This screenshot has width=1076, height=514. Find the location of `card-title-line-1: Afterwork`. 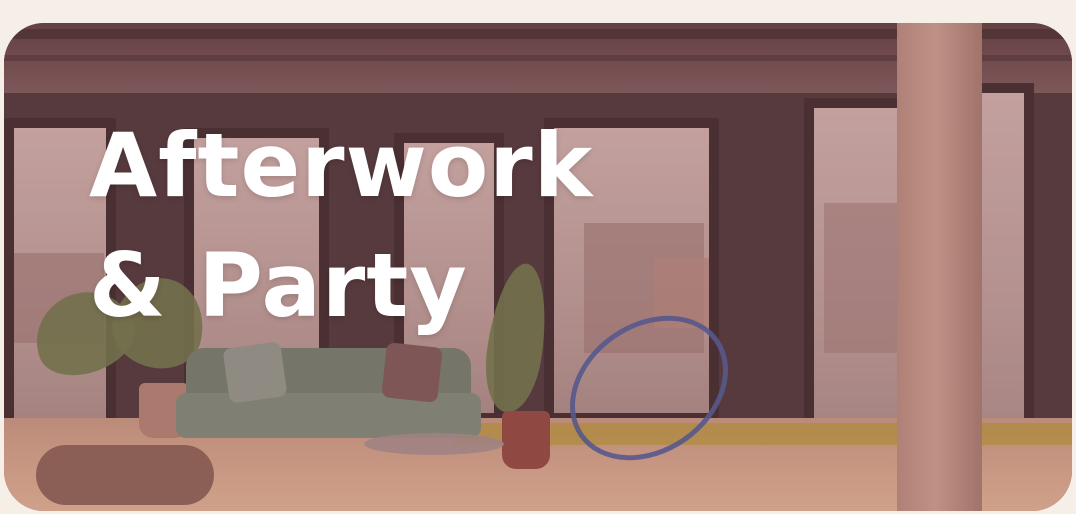

card-title-line-1: Afterwork is located at coordinates (341, 165).